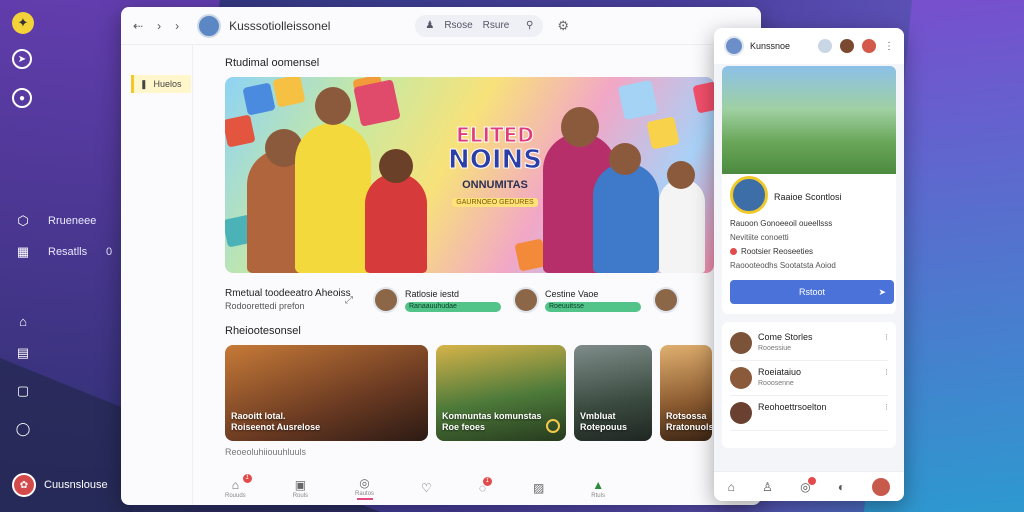 The height and width of the screenshot is (512, 1024). Describe the element at coordinates (167, 84) in the screenshot. I see `sidebar-item-label: Huelos` at that location.